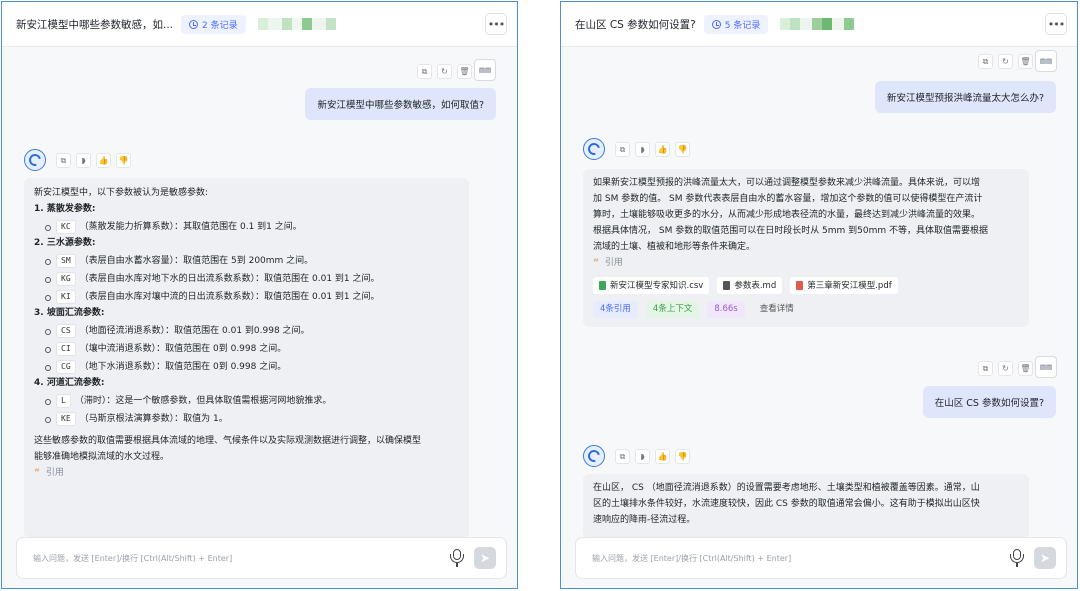  I want to click on param-item: CS （地面径流消退系数）：取值范围在 0.01 到0.998 之间。, so click(246, 331).